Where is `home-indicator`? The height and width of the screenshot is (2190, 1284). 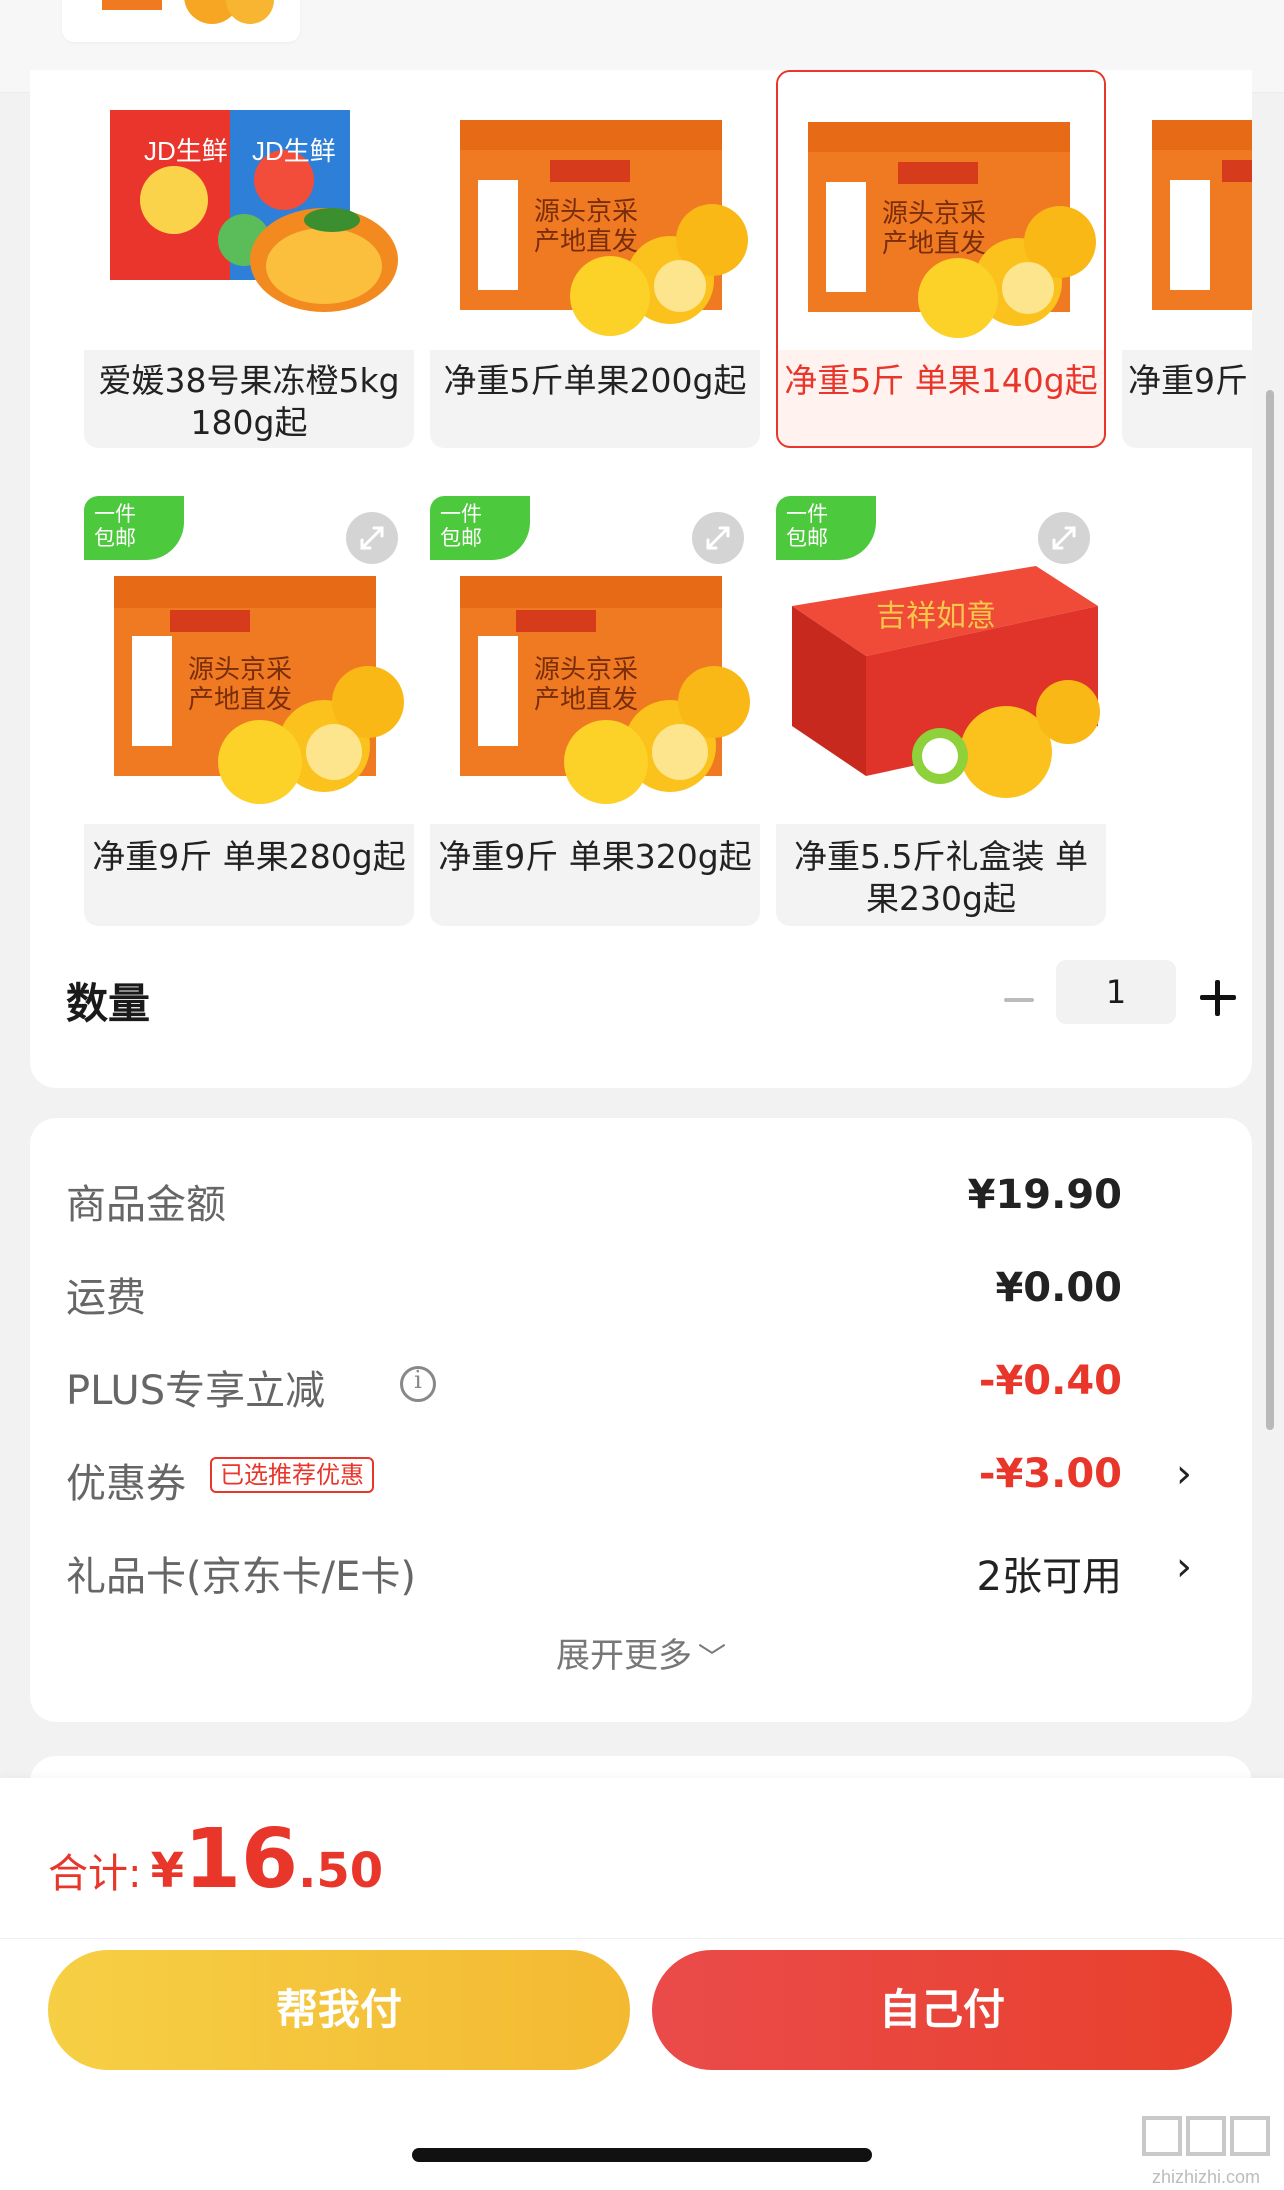 home-indicator is located at coordinates (642, 2155).